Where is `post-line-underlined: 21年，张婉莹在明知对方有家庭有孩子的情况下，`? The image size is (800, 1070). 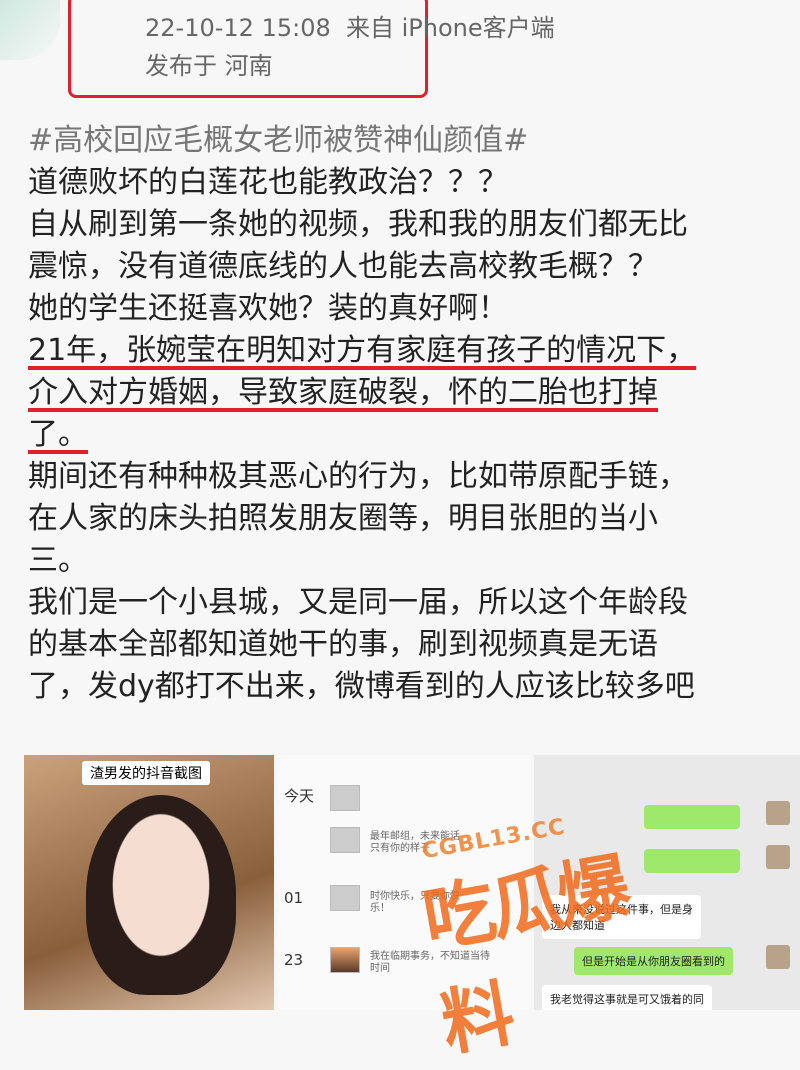
post-line-underlined: 21年，张婉莹在明知对方有家庭有孩子的情况下， is located at coordinates (362, 350).